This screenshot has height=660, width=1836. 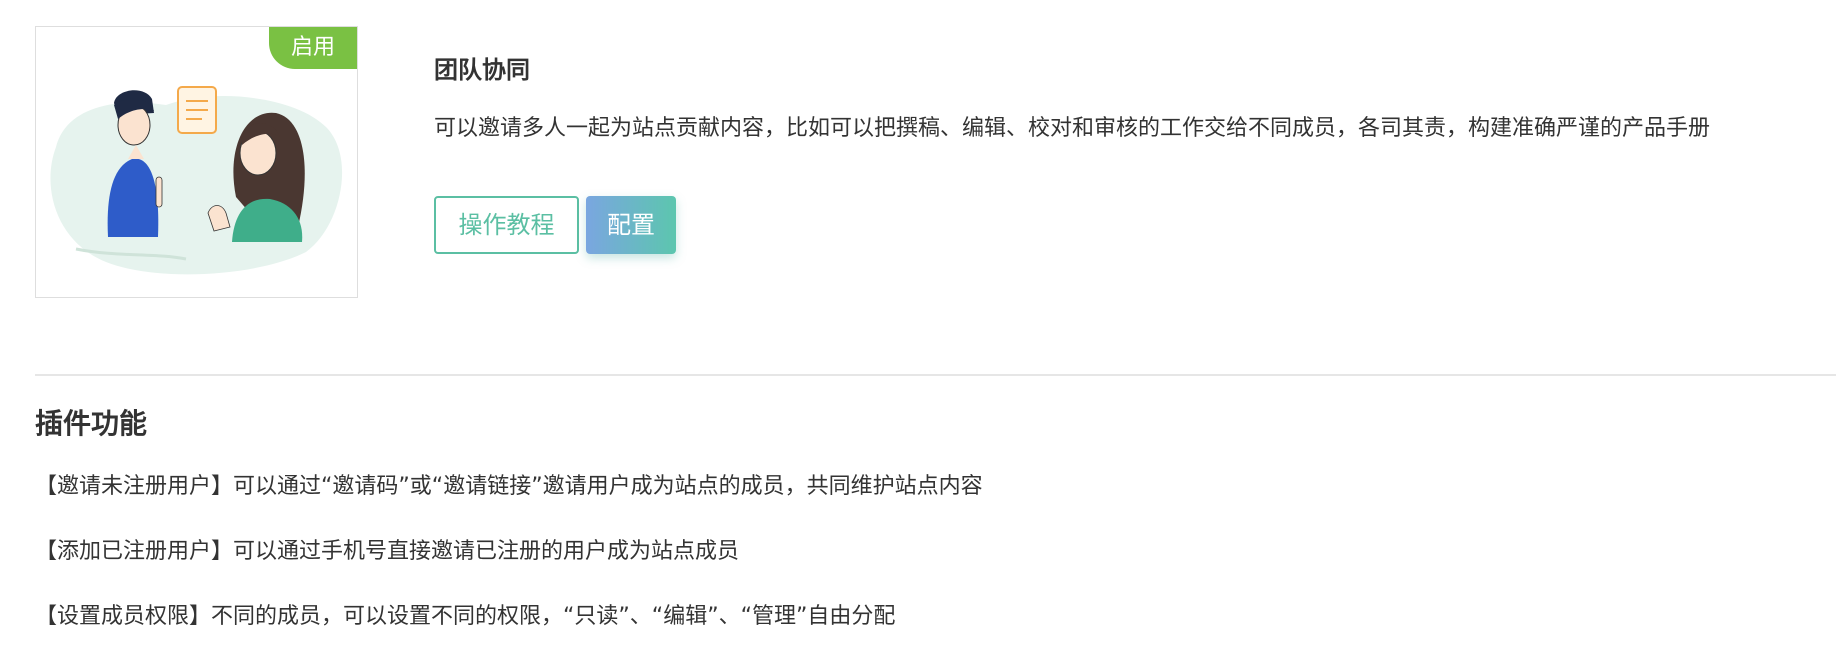 What do you see at coordinates (506, 225) in the screenshot?
I see `tutorial-button: 操作教程` at bounding box center [506, 225].